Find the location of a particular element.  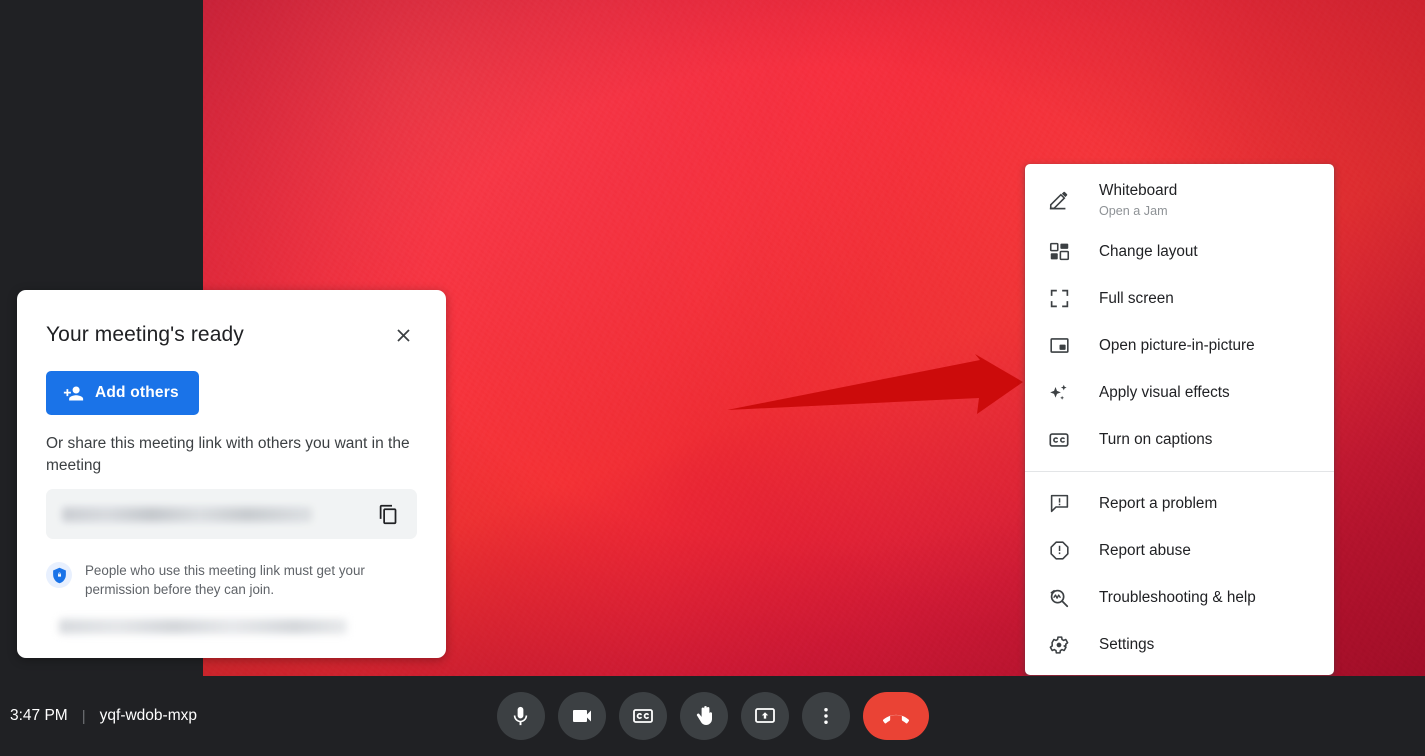

menu-item-sublabel: Open a Jam is located at coordinates (1133, 210).